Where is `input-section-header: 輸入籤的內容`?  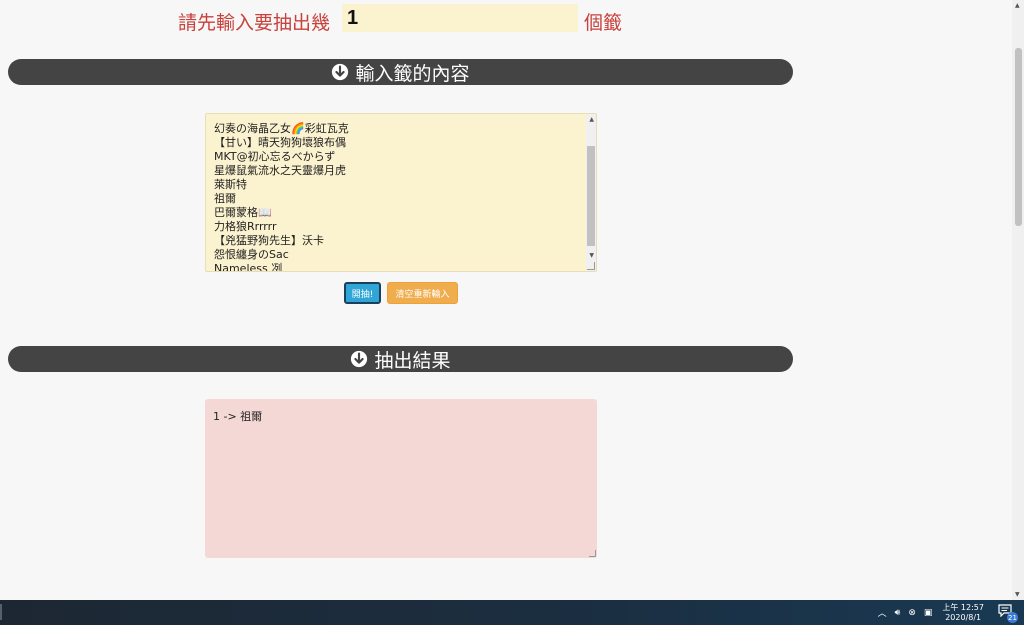
input-section-header: 輸入籤的內容 is located at coordinates (400, 72).